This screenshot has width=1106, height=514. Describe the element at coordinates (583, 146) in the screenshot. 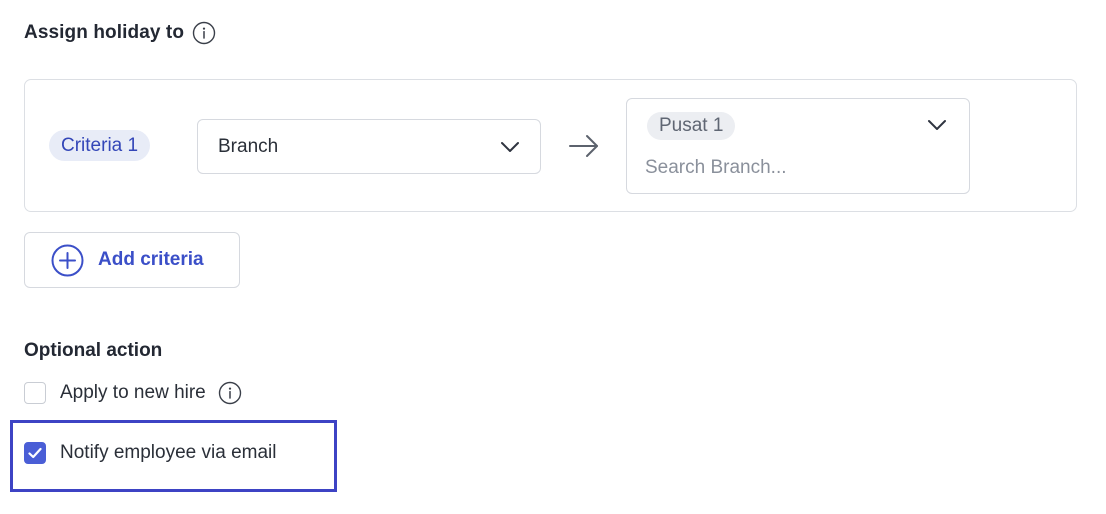

I see `arrow-right-icon` at that location.